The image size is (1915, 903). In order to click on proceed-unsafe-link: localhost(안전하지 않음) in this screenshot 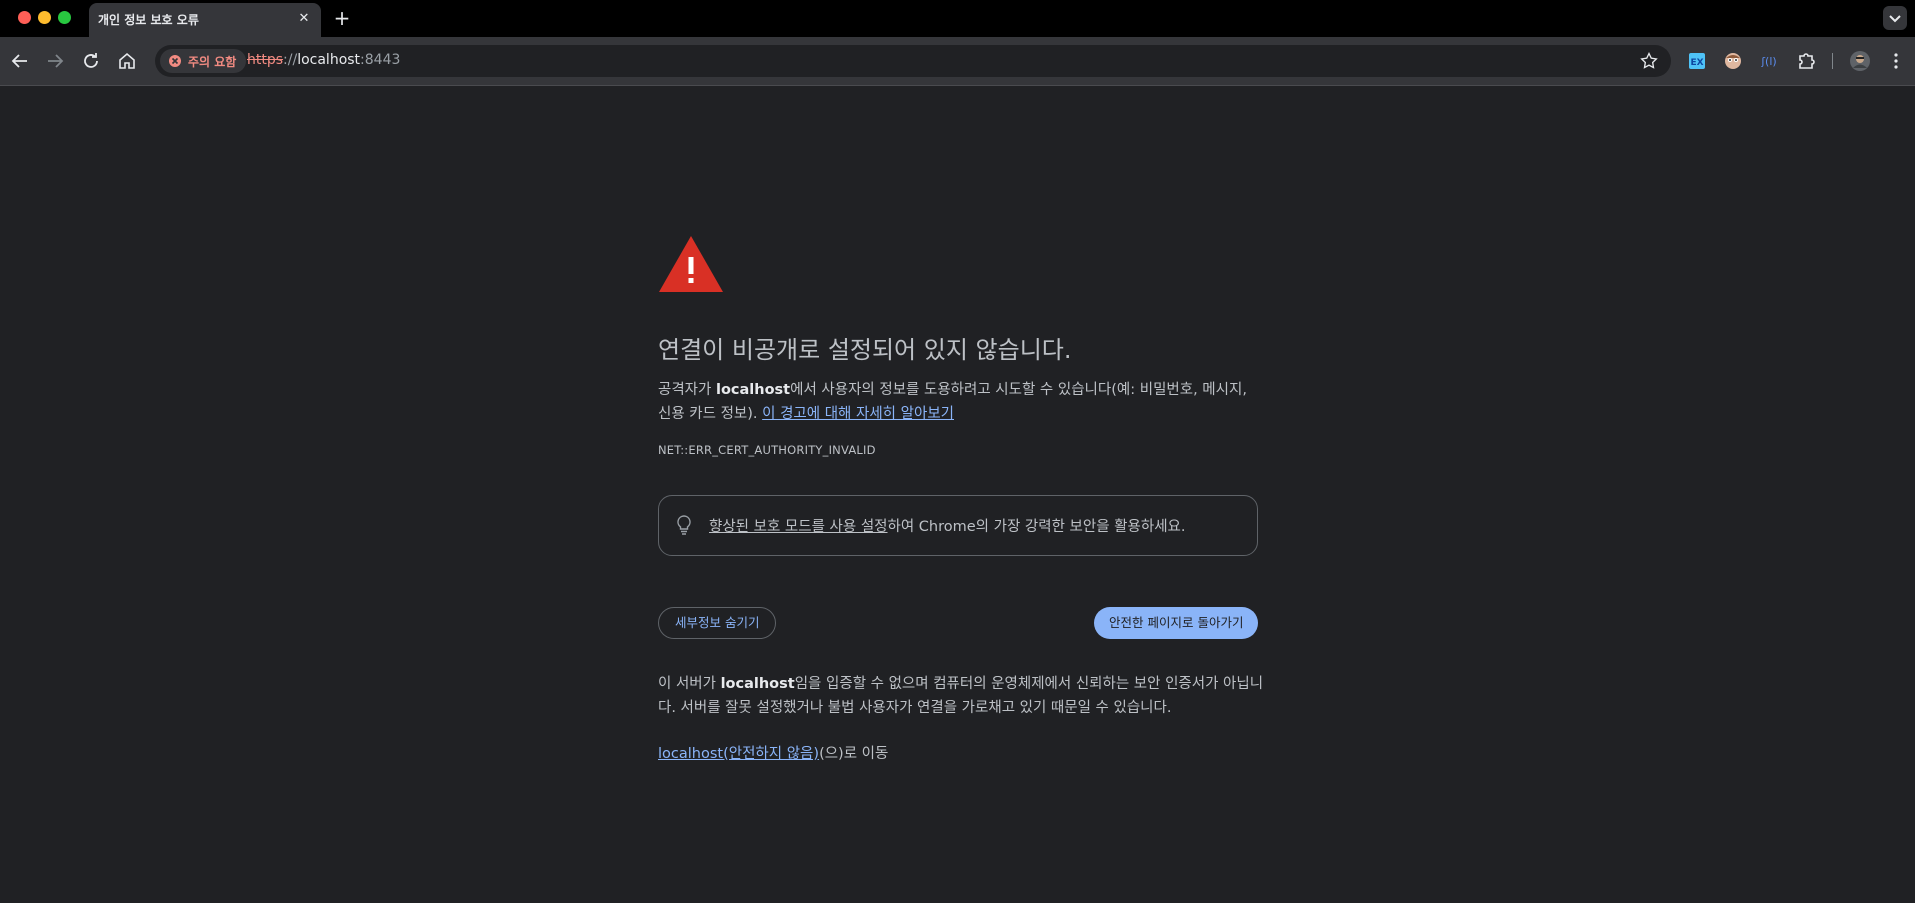, I will do `click(738, 754)`.